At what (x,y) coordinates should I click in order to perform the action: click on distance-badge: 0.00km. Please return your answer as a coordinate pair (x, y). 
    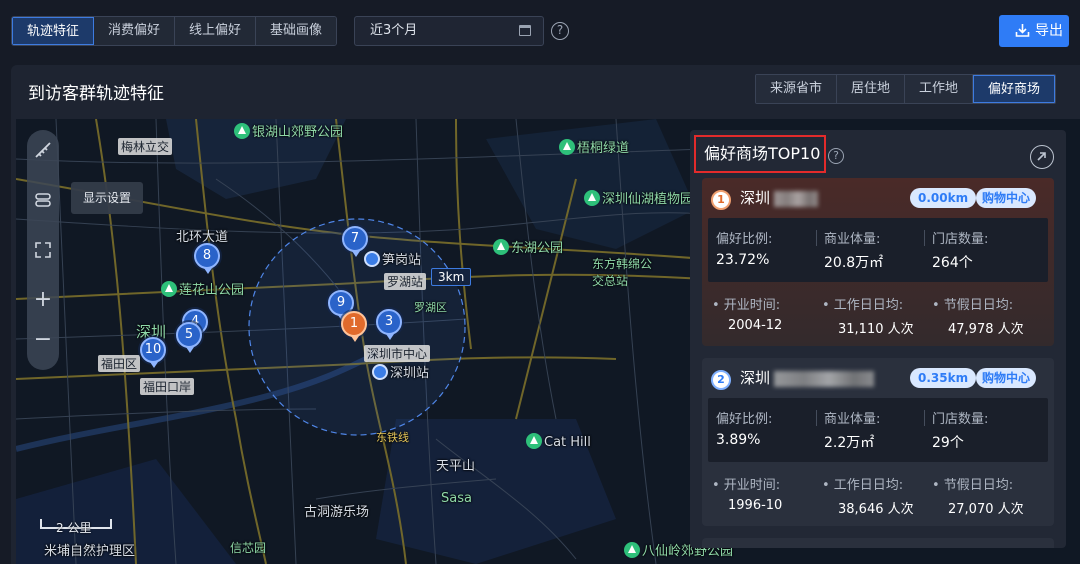
    Looking at the image, I should click on (943, 198).